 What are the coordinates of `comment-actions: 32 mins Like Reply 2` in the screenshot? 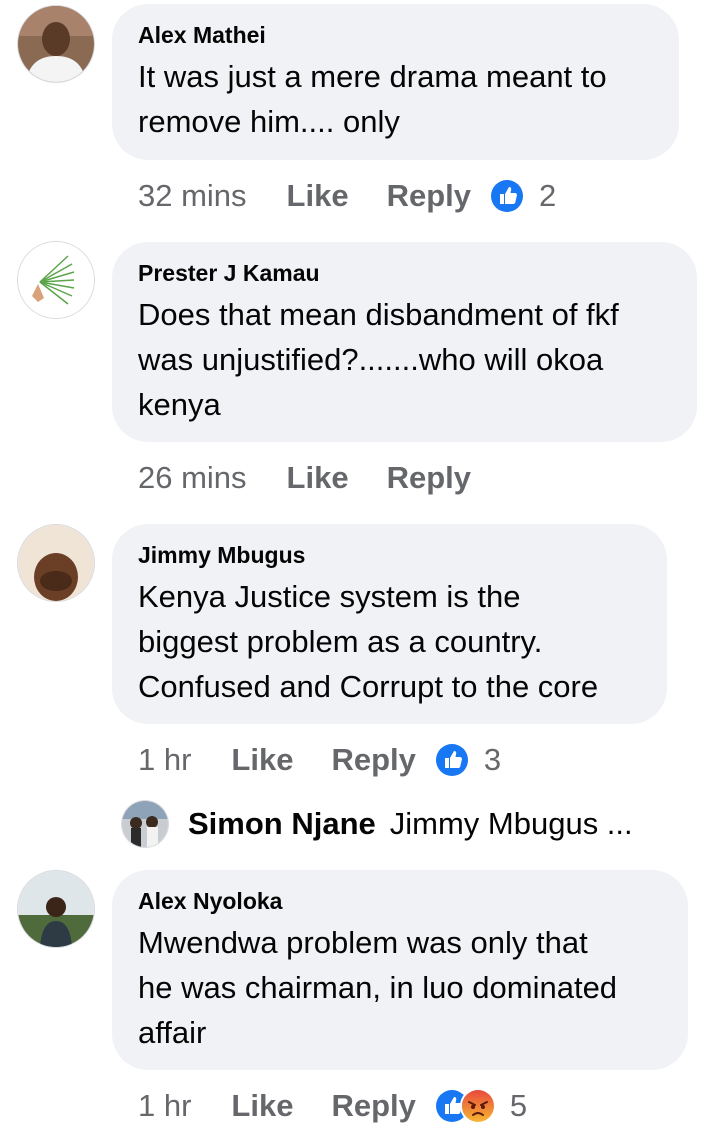 It's located at (347, 196).